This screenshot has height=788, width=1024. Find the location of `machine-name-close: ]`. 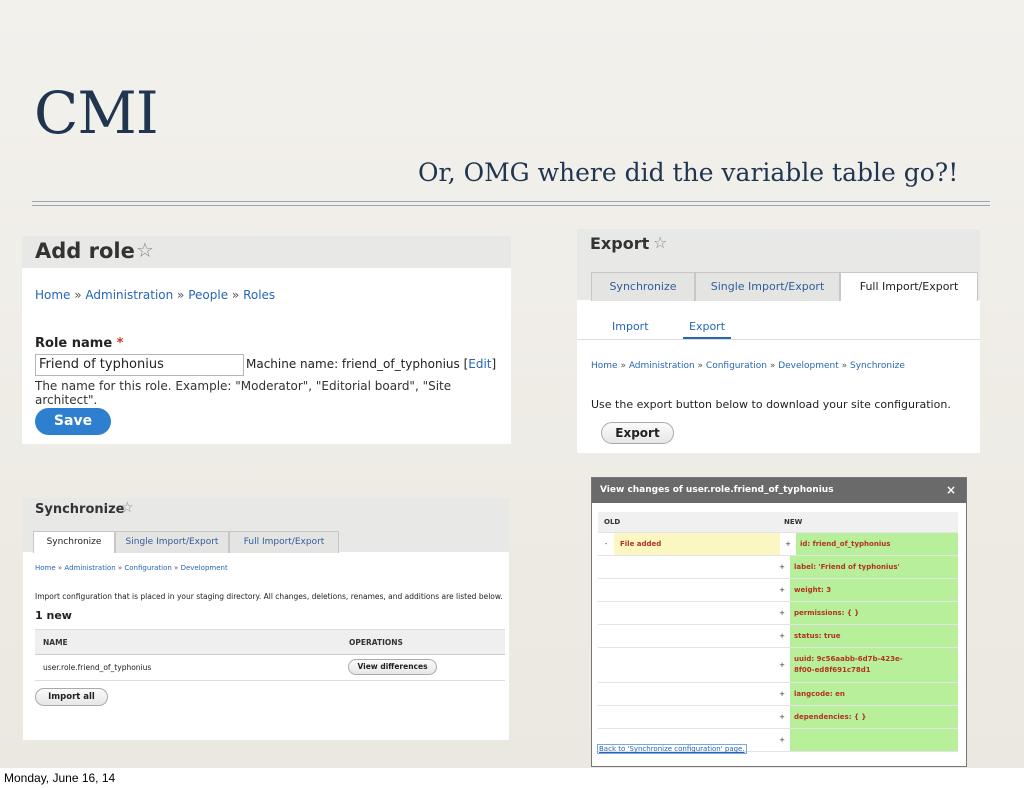

machine-name-close: ] is located at coordinates (494, 364).